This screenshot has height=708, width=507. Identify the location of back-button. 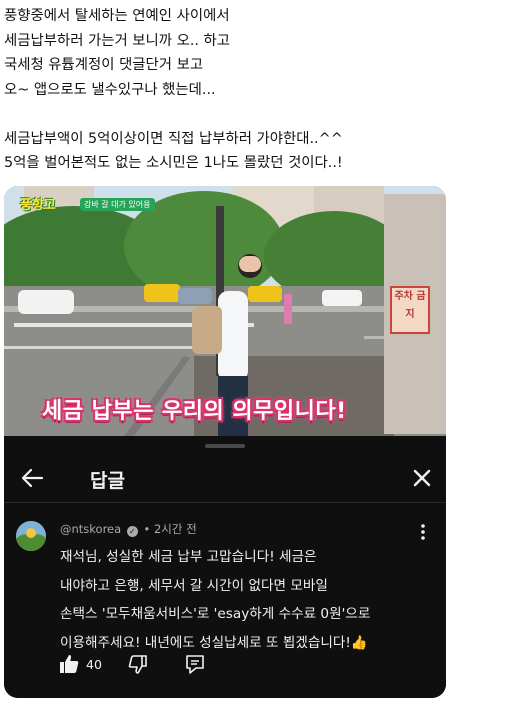
(32, 478).